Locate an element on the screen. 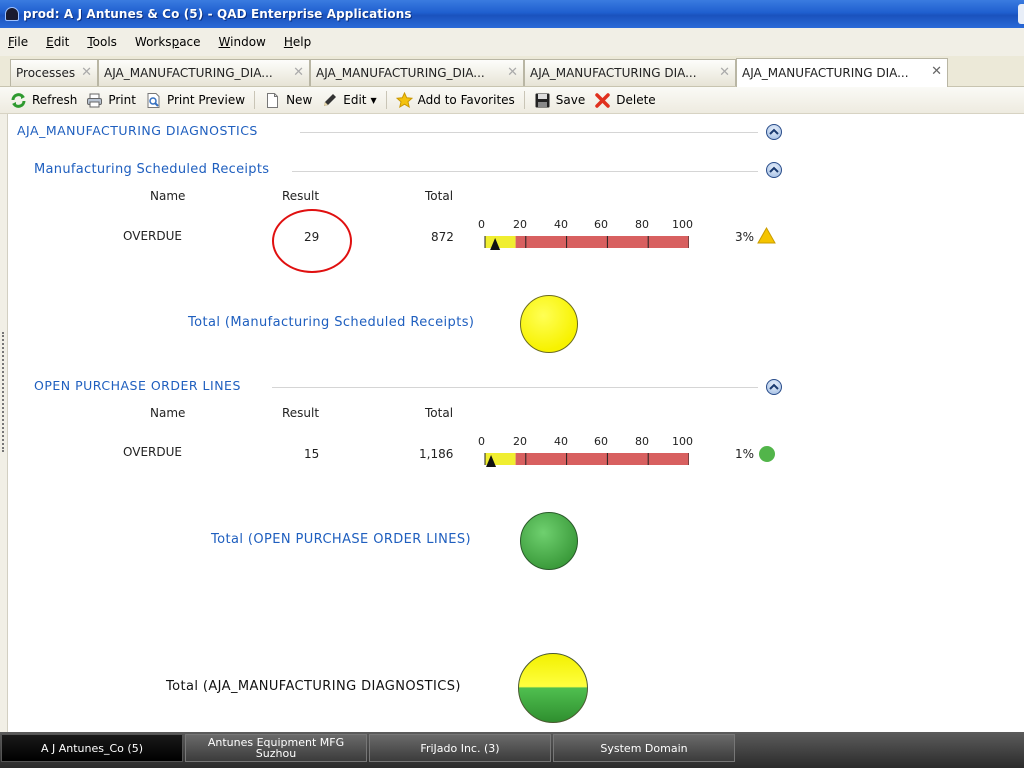 This screenshot has width=1024, height=768. tab-diagnostics-3: AJA_MANUFACTURING DIA... ✕ is located at coordinates (630, 72).